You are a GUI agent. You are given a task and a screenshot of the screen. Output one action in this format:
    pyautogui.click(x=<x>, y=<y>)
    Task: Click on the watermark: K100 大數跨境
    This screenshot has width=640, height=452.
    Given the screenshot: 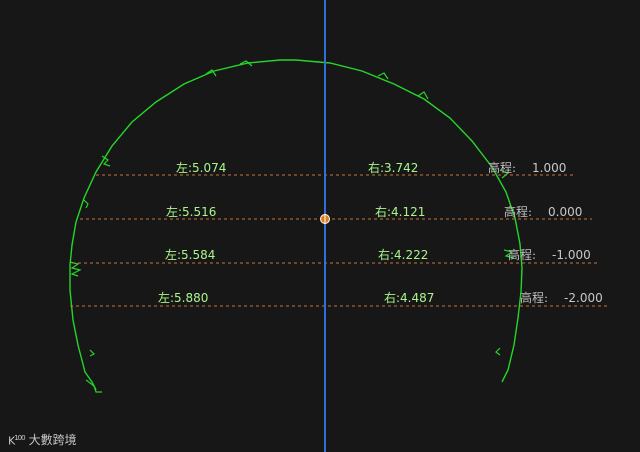 What is the action you would take?
    pyautogui.click(x=42, y=440)
    